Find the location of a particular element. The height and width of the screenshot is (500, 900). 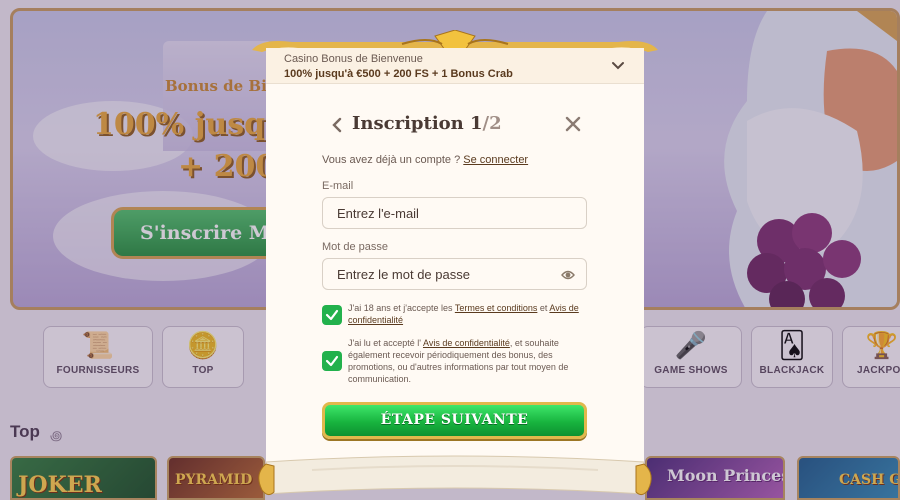

marketing-checkbox is located at coordinates (332, 361).